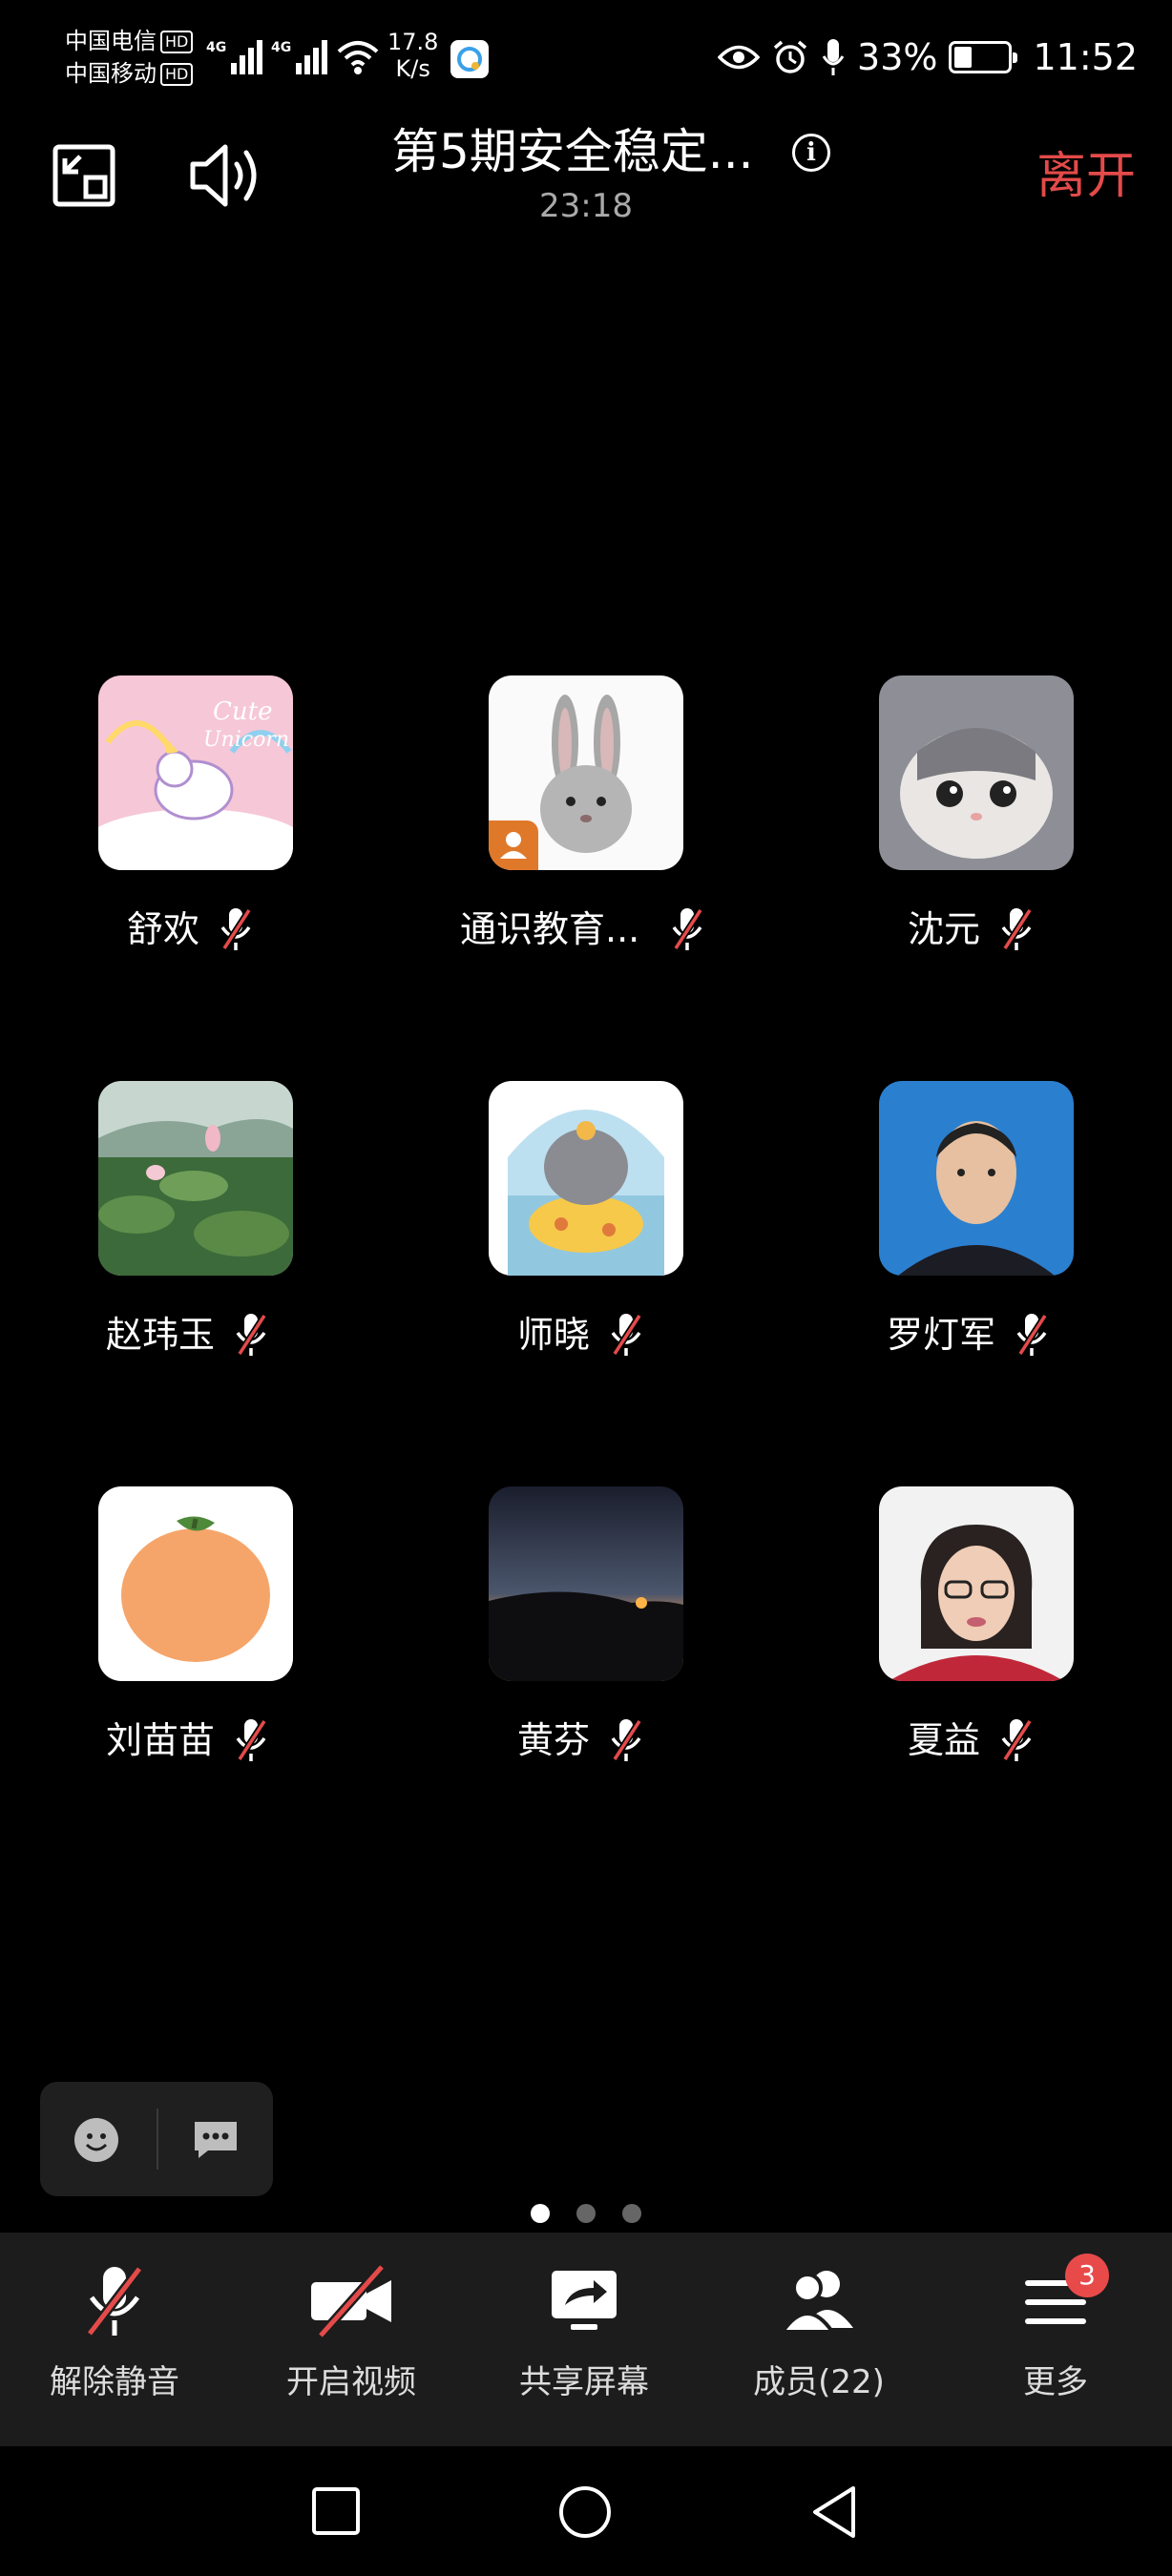  Describe the element at coordinates (584, 2300) in the screenshot. I see `share-screen-icon` at that location.